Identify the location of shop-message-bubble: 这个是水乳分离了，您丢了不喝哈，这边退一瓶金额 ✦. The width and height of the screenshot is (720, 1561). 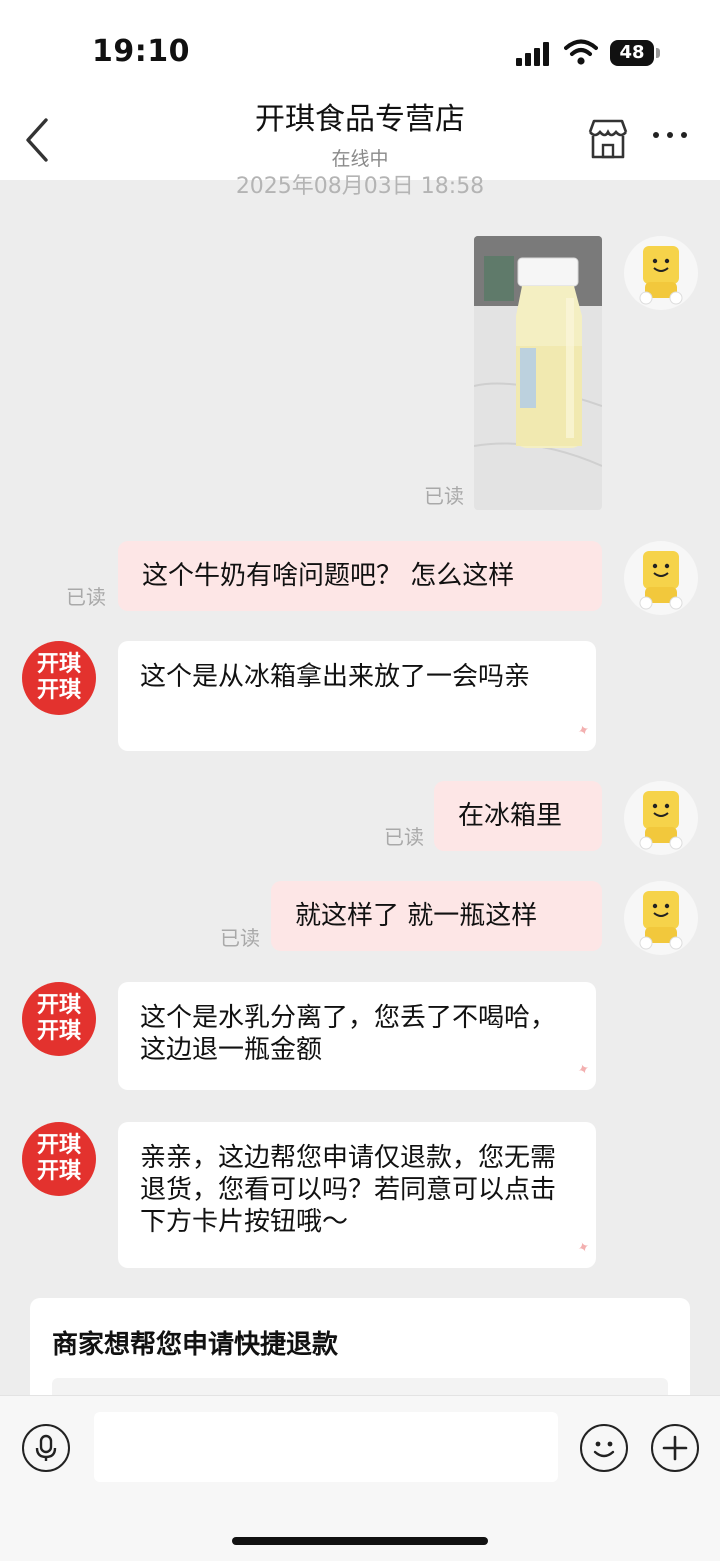
(357, 1036).